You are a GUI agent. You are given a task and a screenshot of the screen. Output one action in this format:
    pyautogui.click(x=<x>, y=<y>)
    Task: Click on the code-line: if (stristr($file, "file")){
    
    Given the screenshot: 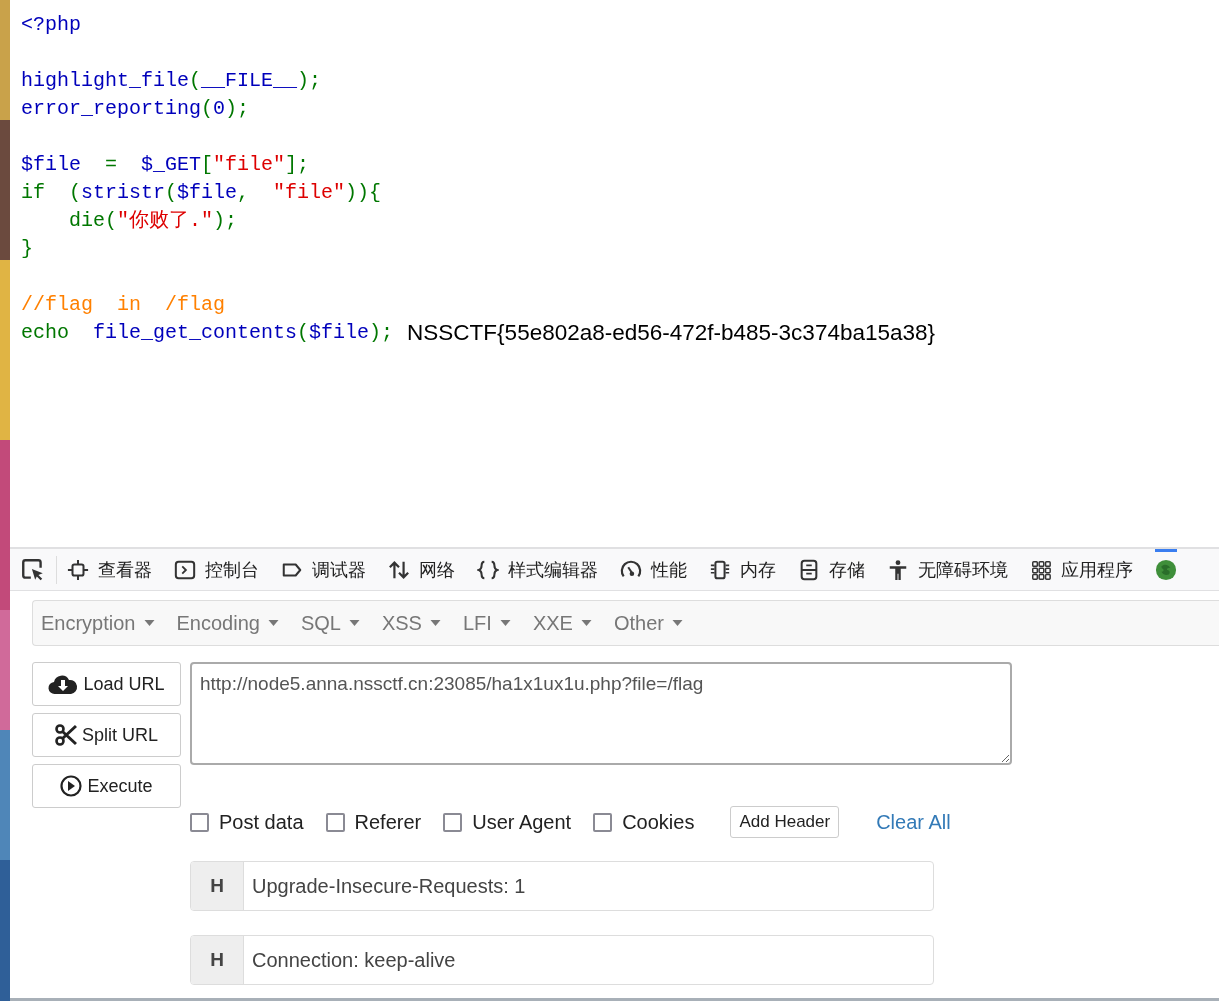 What is the action you would take?
    pyautogui.click(x=201, y=193)
    